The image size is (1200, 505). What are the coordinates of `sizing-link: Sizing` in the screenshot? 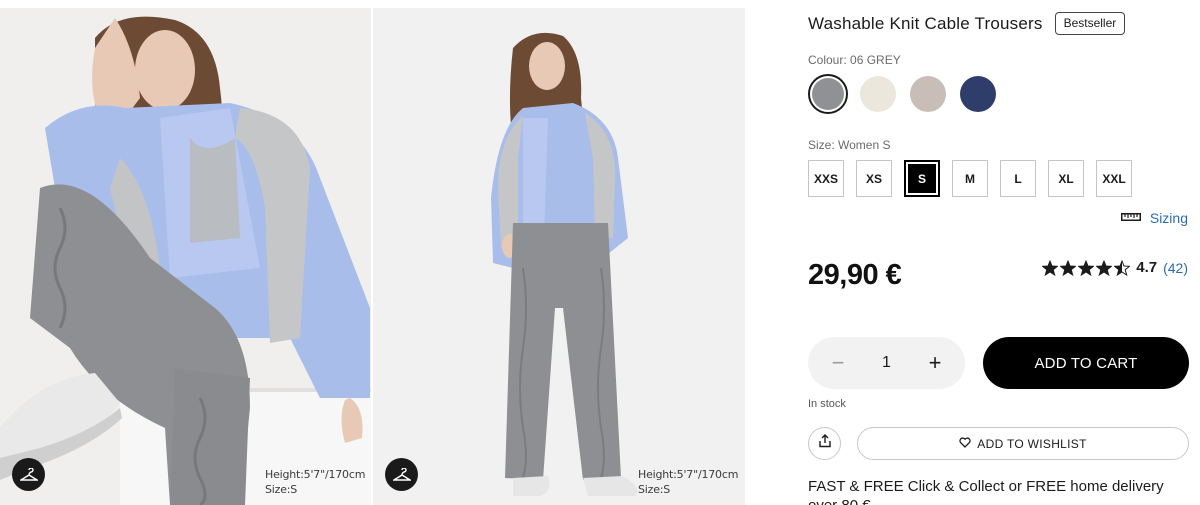 It's located at (1154, 218).